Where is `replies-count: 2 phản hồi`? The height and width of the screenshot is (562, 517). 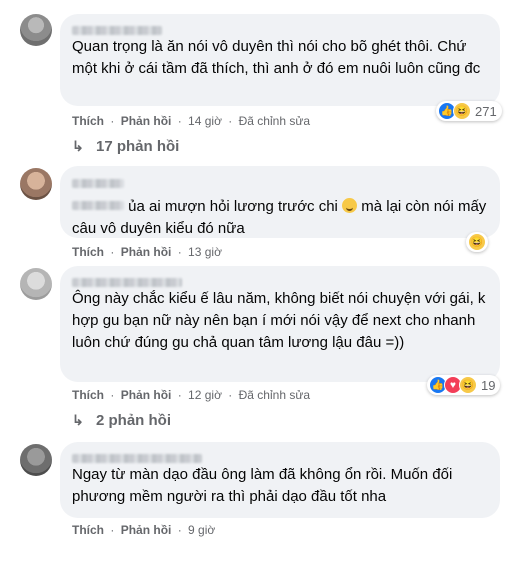
replies-count: 2 phản hồi is located at coordinates (133, 420).